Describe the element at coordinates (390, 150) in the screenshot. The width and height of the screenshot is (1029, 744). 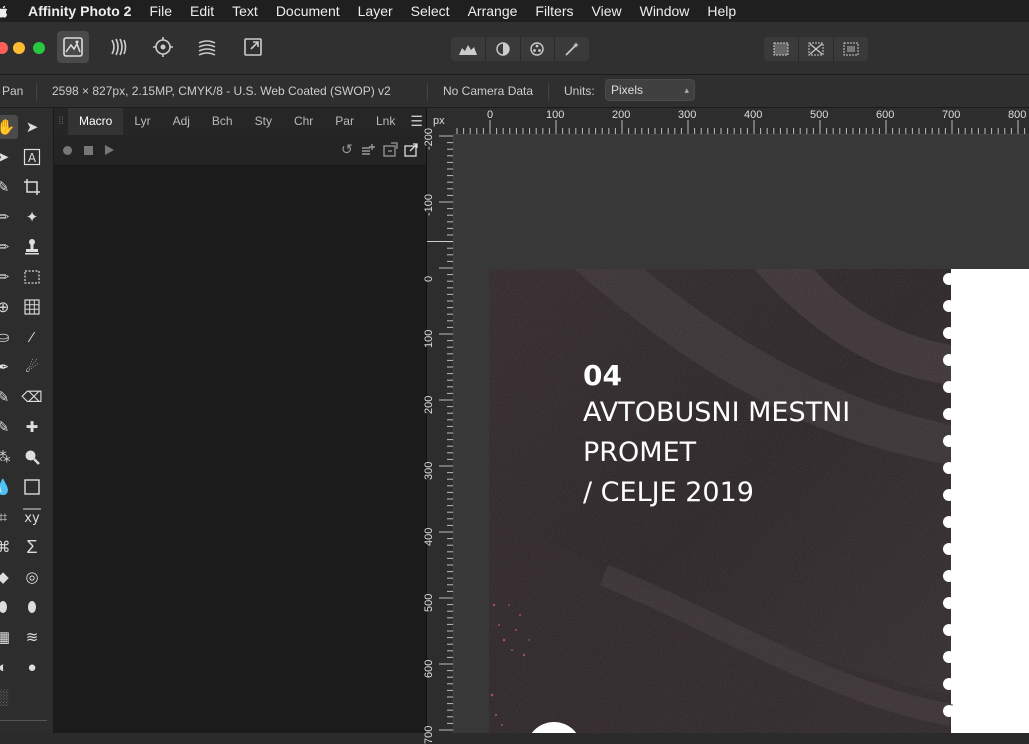
I see `import-macro-icon` at that location.